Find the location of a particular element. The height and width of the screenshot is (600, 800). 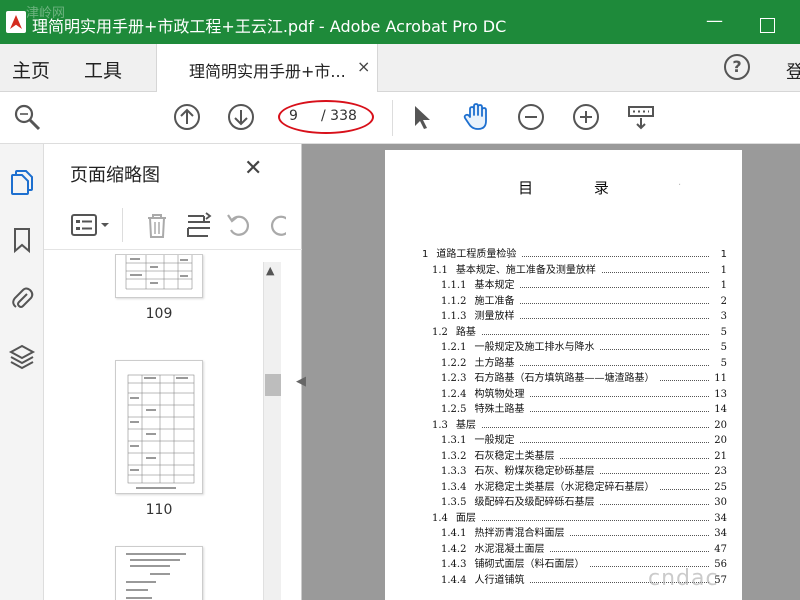

toc-entry: 1.2 路基 5 is located at coordinates (556, 331).